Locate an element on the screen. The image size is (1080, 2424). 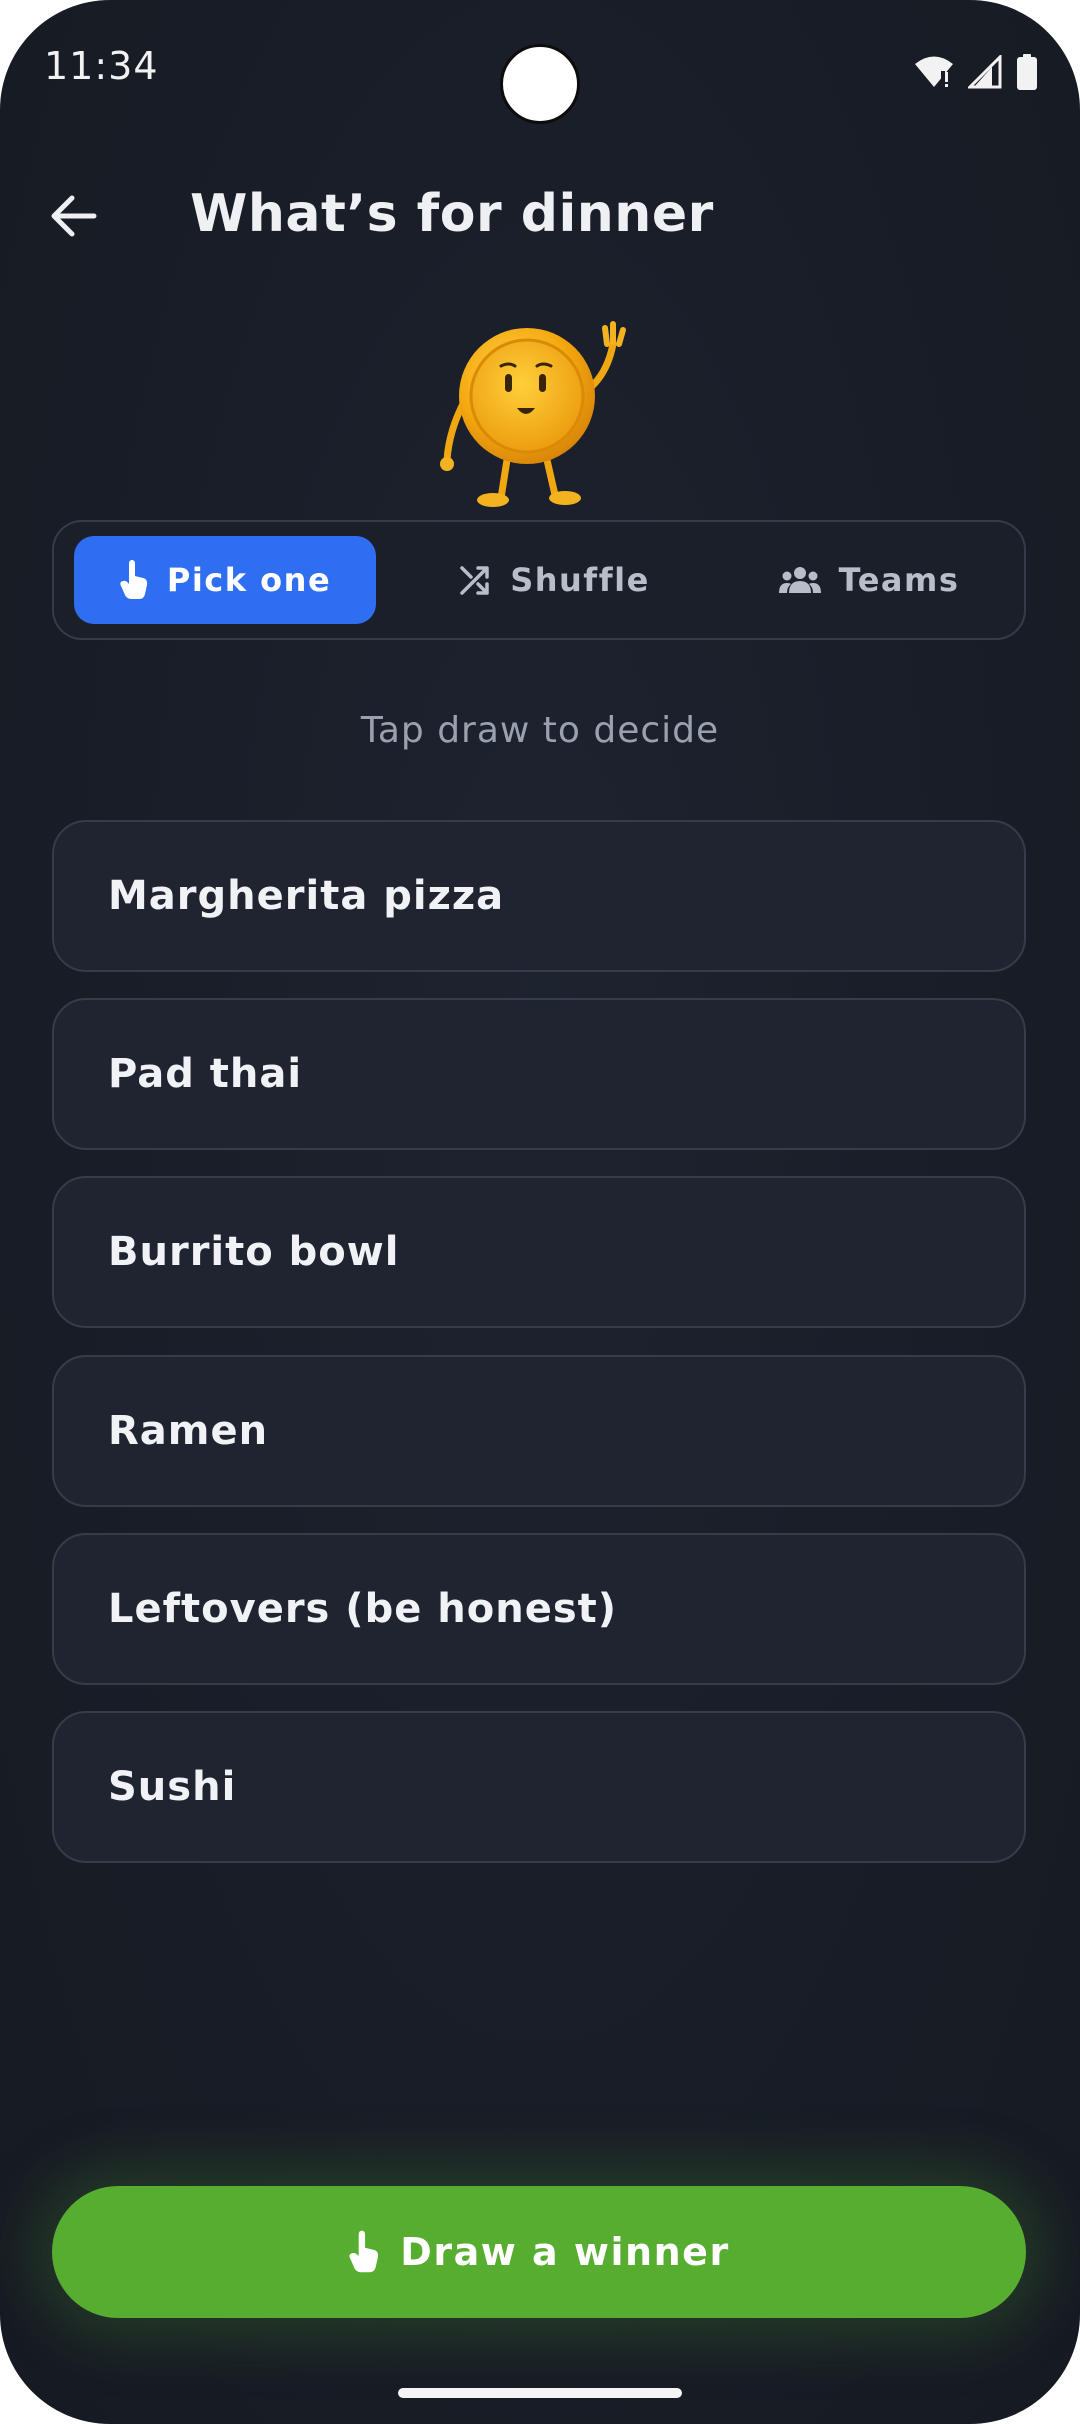
list-item: Ramen is located at coordinates (539, 1431).